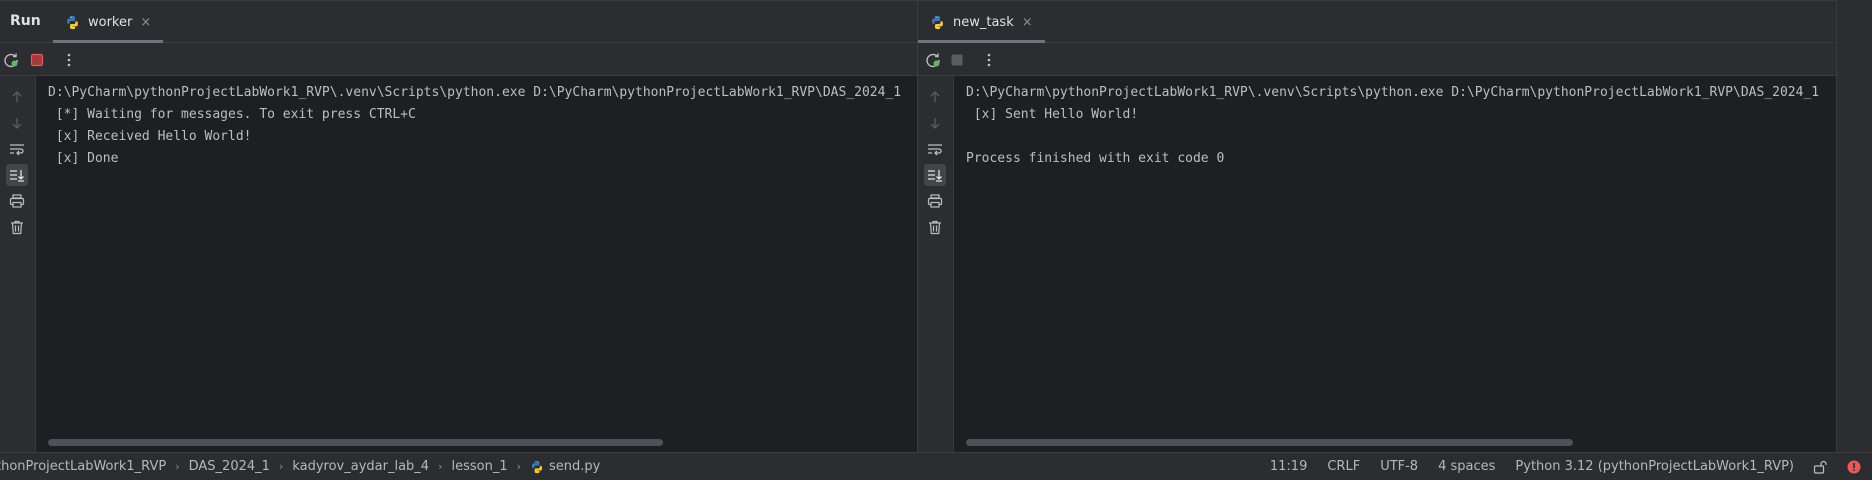 This screenshot has width=1872, height=480. What do you see at coordinates (150, 136) in the screenshot?
I see `console-line: [x] Received Hello World!` at bounding box center [150, 136].